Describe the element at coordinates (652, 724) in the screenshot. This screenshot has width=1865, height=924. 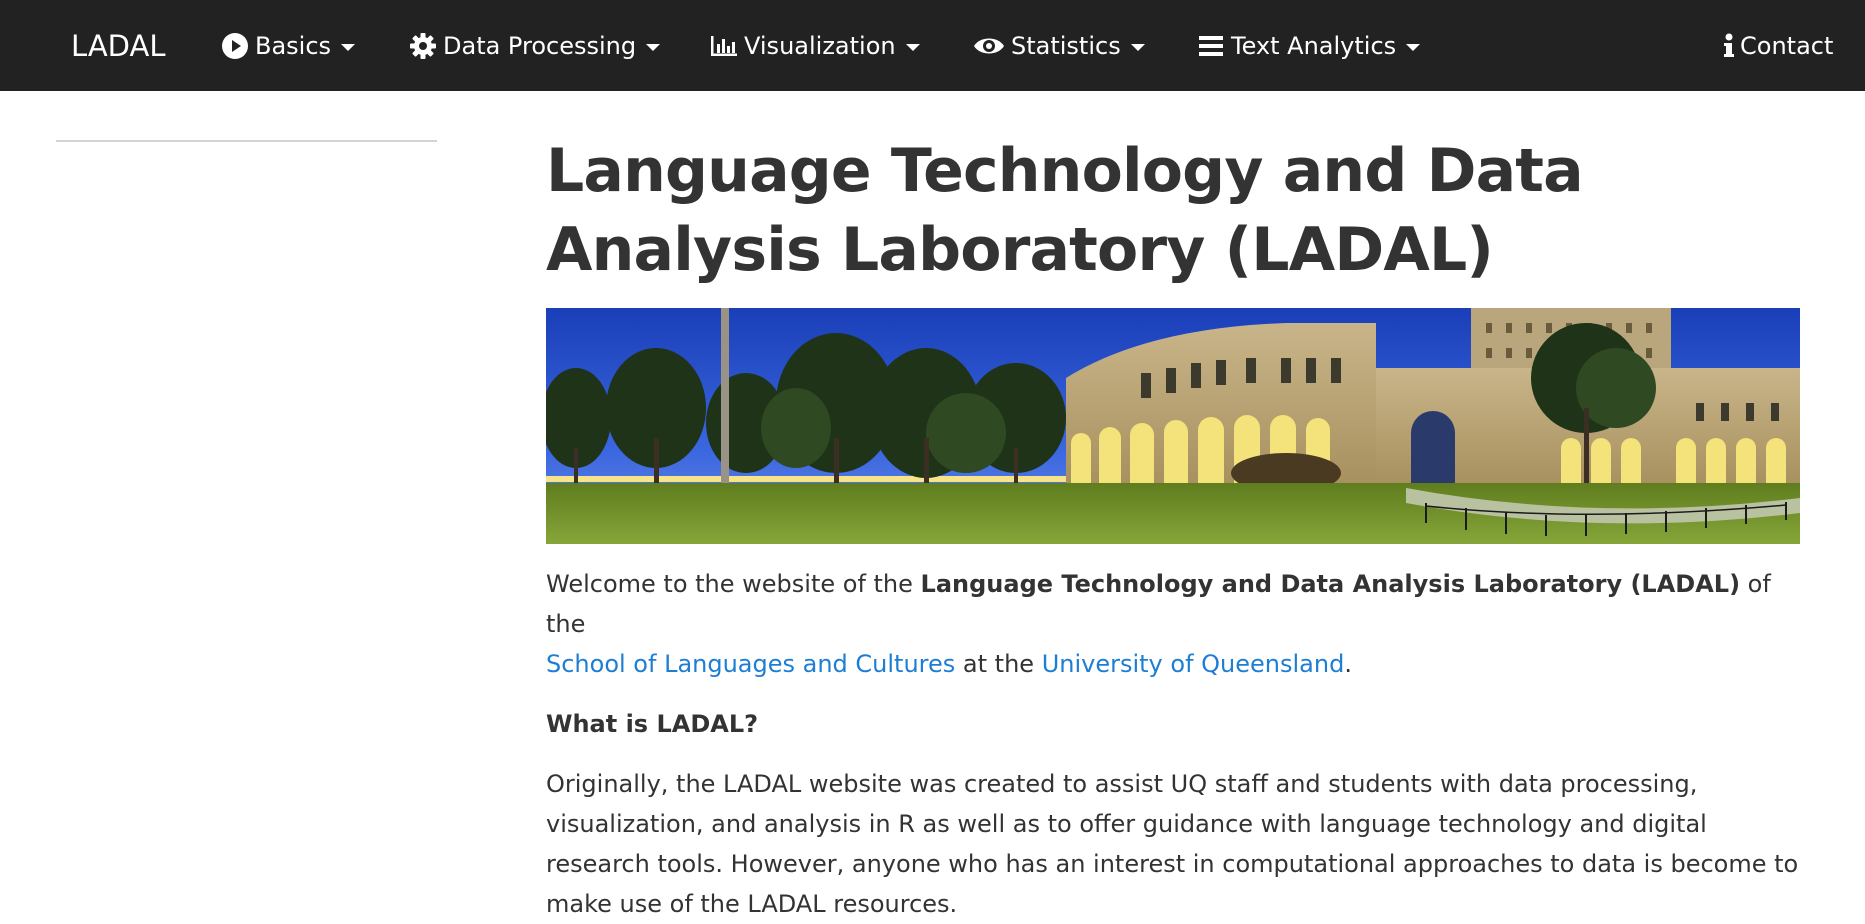
I see `section-heading: What is LADAL?` at that location.